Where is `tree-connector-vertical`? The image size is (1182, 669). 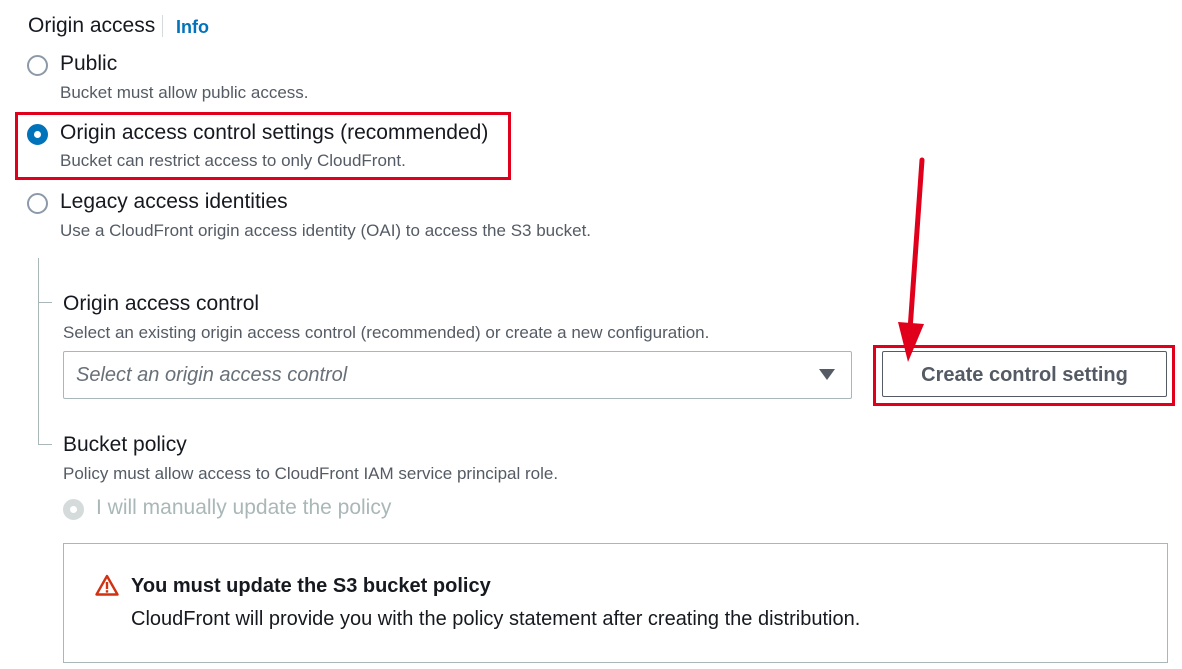
tree-connector-vertical is located at coordinates (38, 351).